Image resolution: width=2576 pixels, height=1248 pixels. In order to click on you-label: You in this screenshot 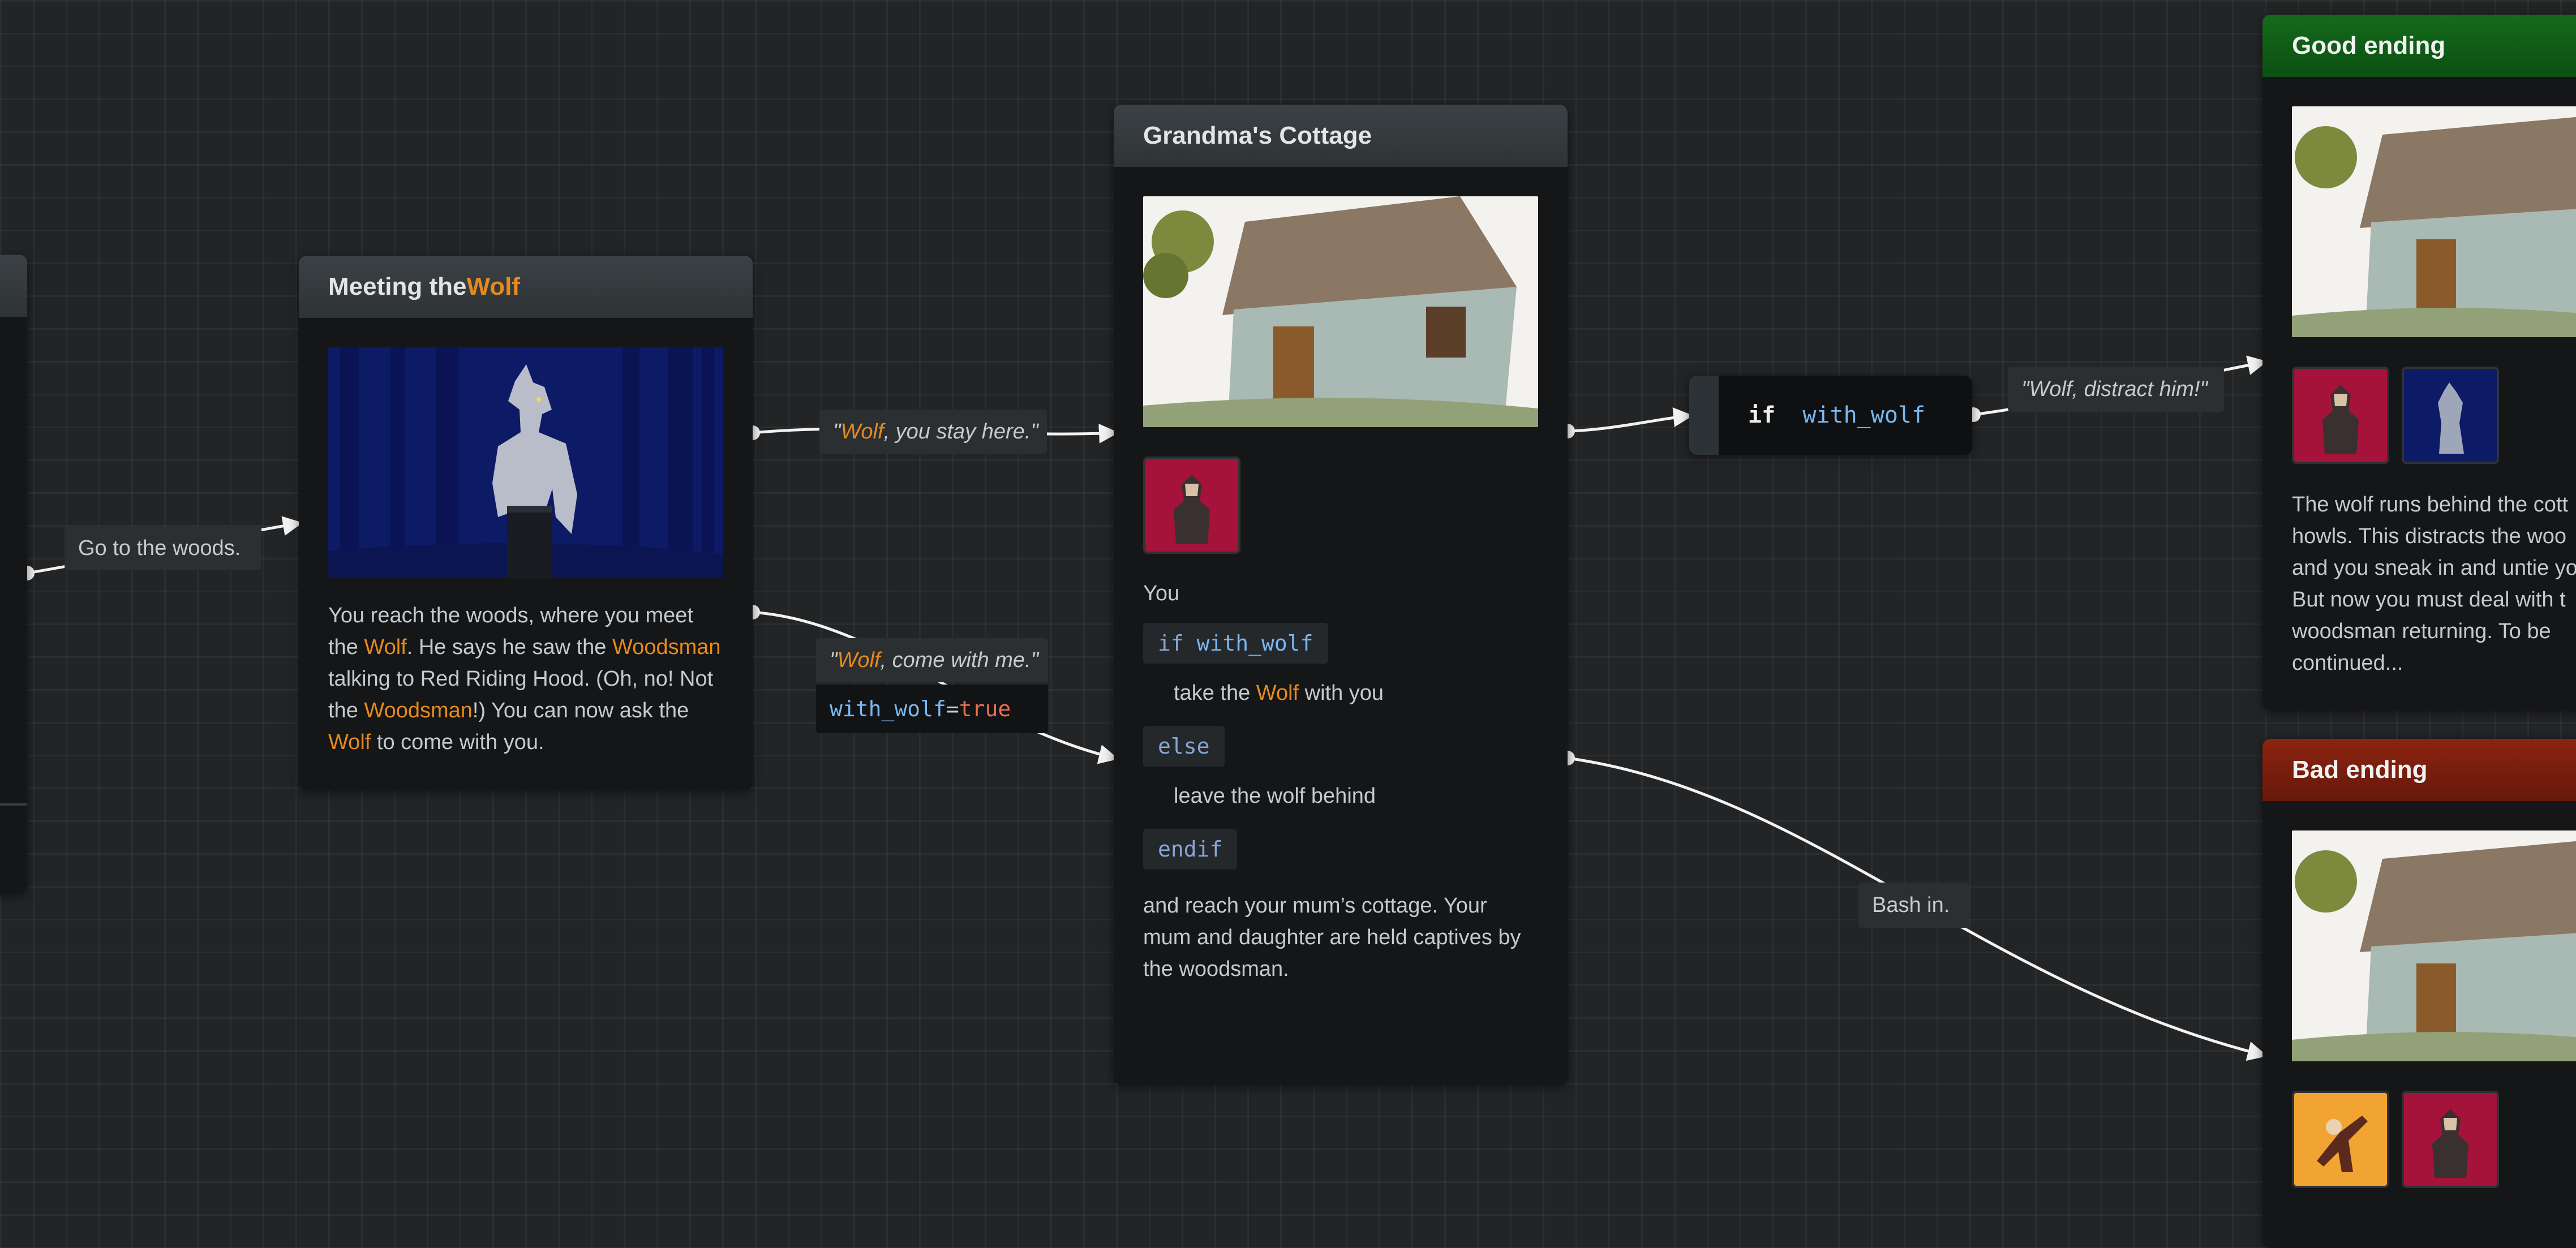, I will do `click(1161, 593)`.